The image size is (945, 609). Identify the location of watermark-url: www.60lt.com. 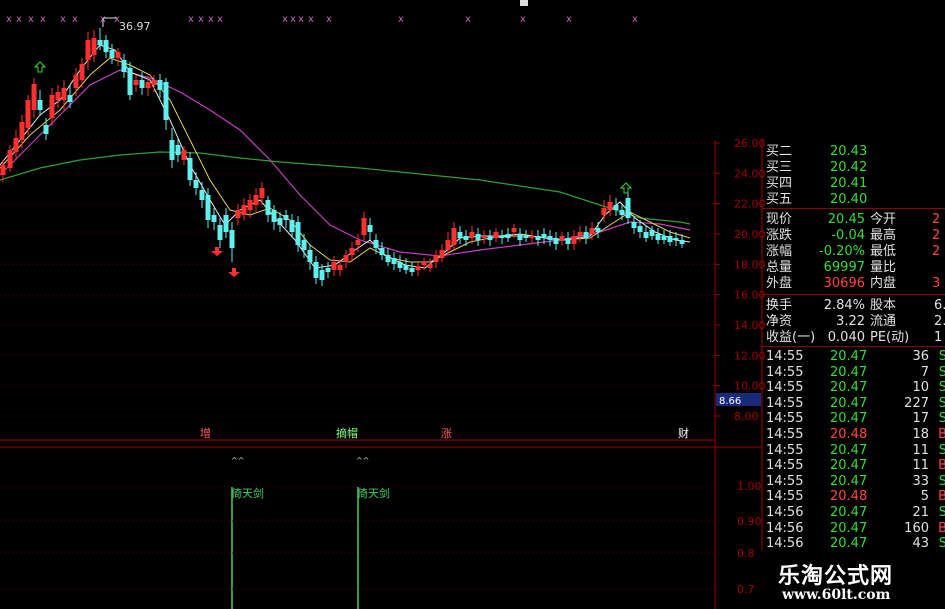
(836, 595).